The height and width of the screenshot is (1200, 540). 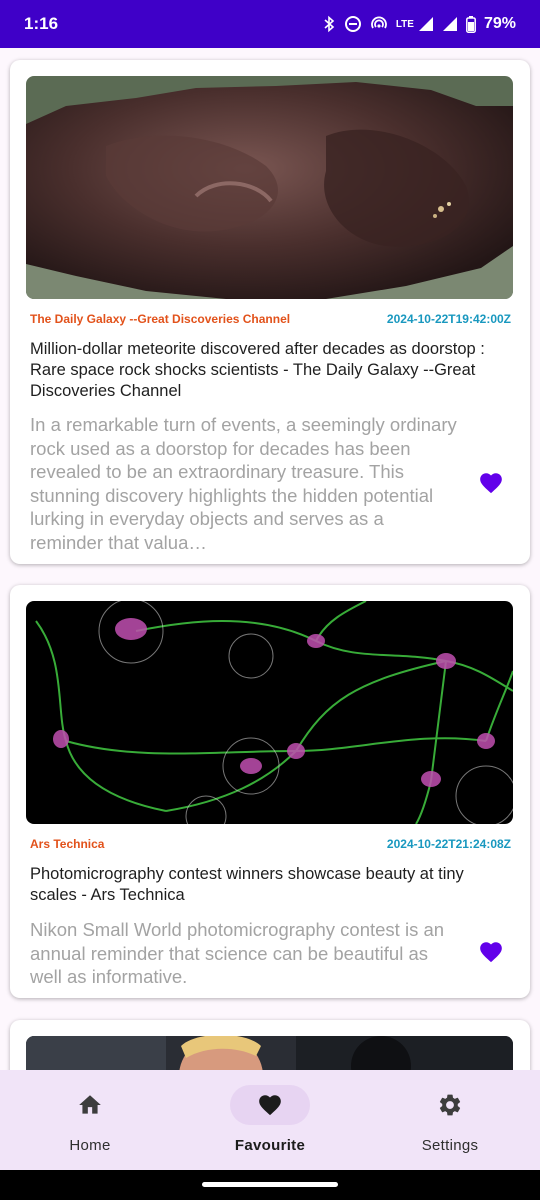 I want to click on article-date: 2024-10-22T21:24:08Z, so click(x=448, y=844).